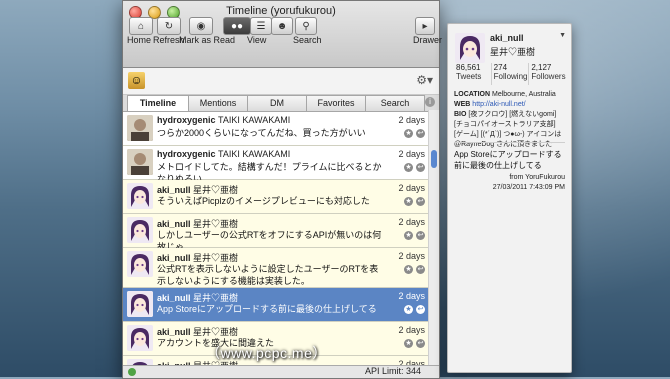 Image resolution: width=670 pixels, height=379 pixels. I want to click on following-stat: 274 Following, so click(511, 74).